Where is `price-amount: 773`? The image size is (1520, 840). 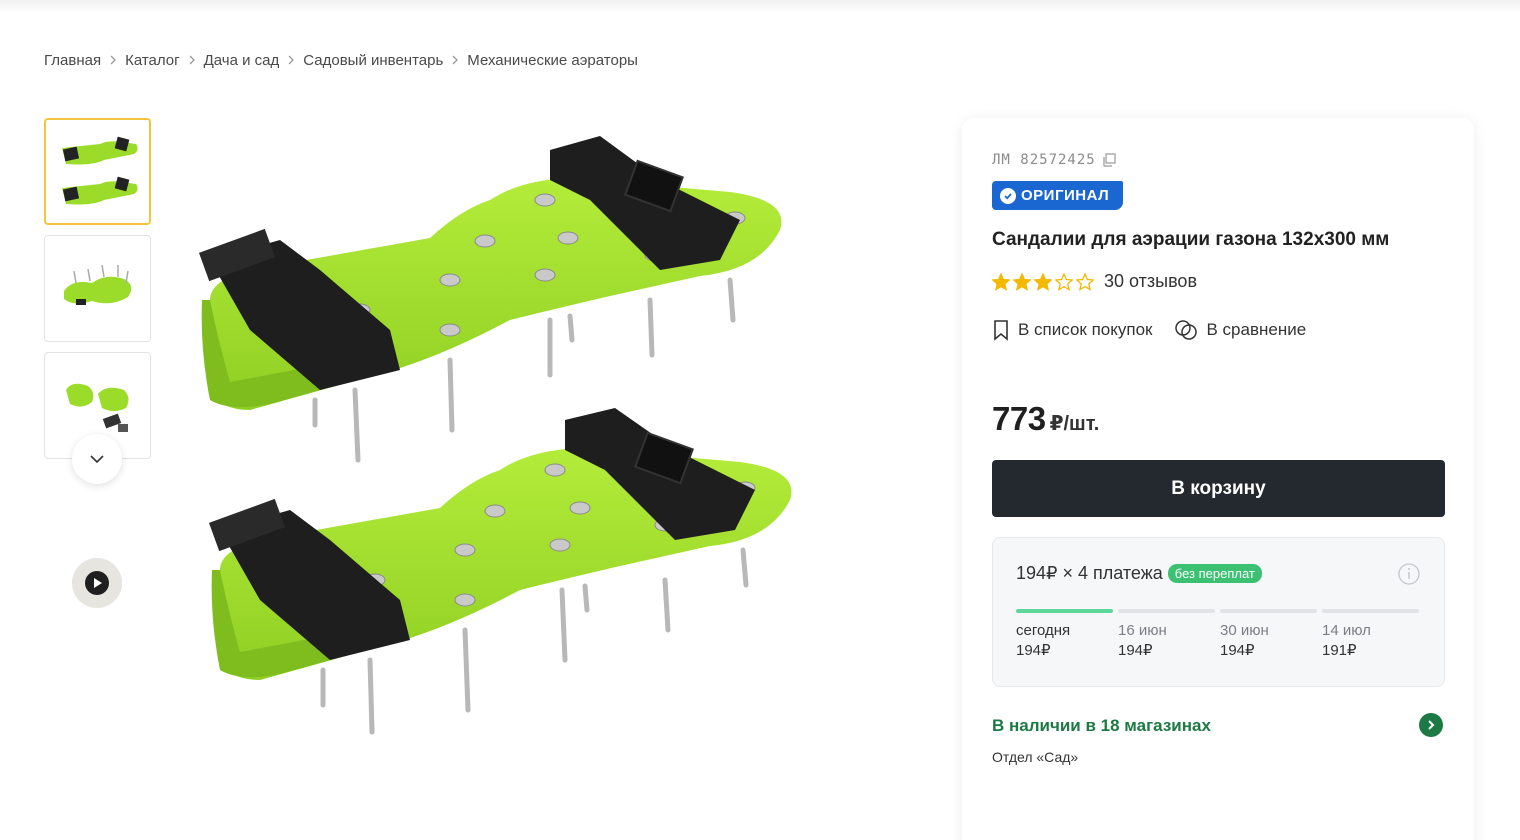
price-amount: 773 is located at coordinates (1019, 418).